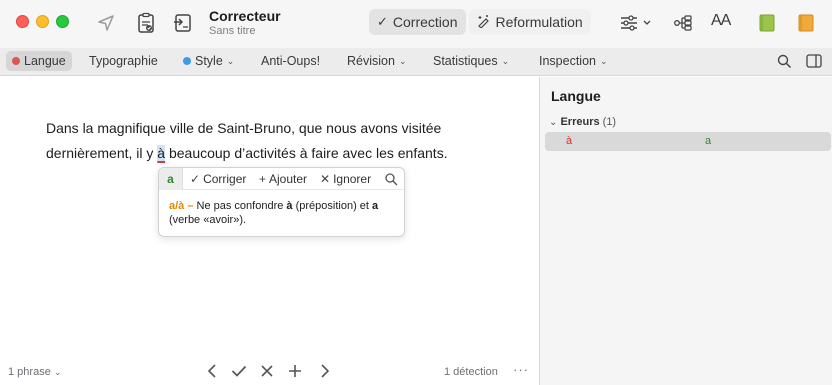 The height and width of the screenshot is (385, 832). I want to click on ignorer-button: ✕ Ignorer, so click(345, 179).